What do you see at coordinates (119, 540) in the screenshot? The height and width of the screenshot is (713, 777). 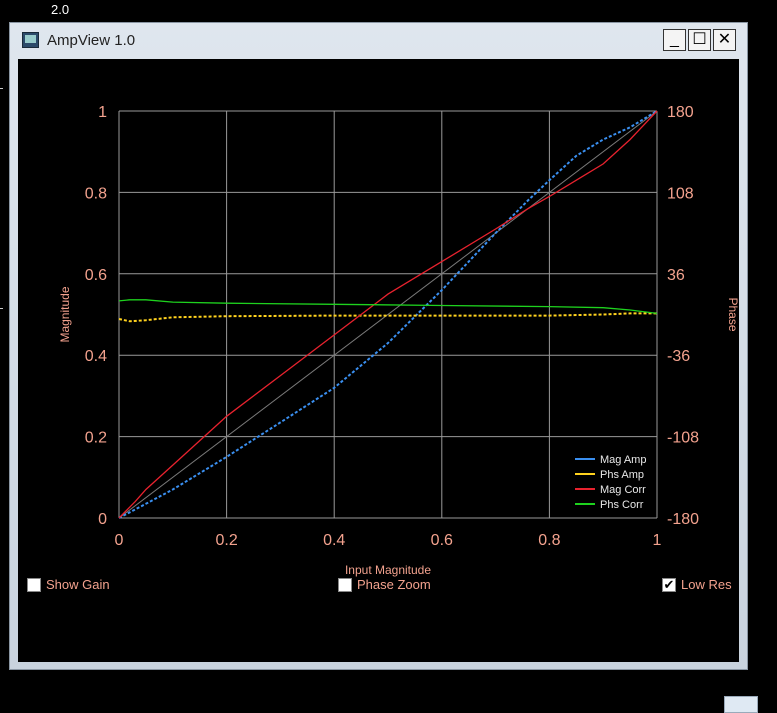 I see `x-tick-label: 0` at bounding box center [119, 540].